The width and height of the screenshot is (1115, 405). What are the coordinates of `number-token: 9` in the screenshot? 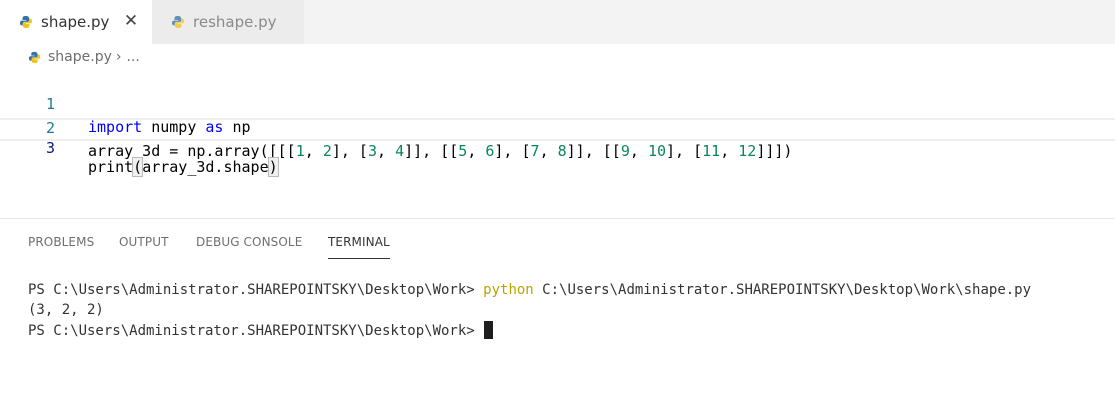 It's located at (625, 151).